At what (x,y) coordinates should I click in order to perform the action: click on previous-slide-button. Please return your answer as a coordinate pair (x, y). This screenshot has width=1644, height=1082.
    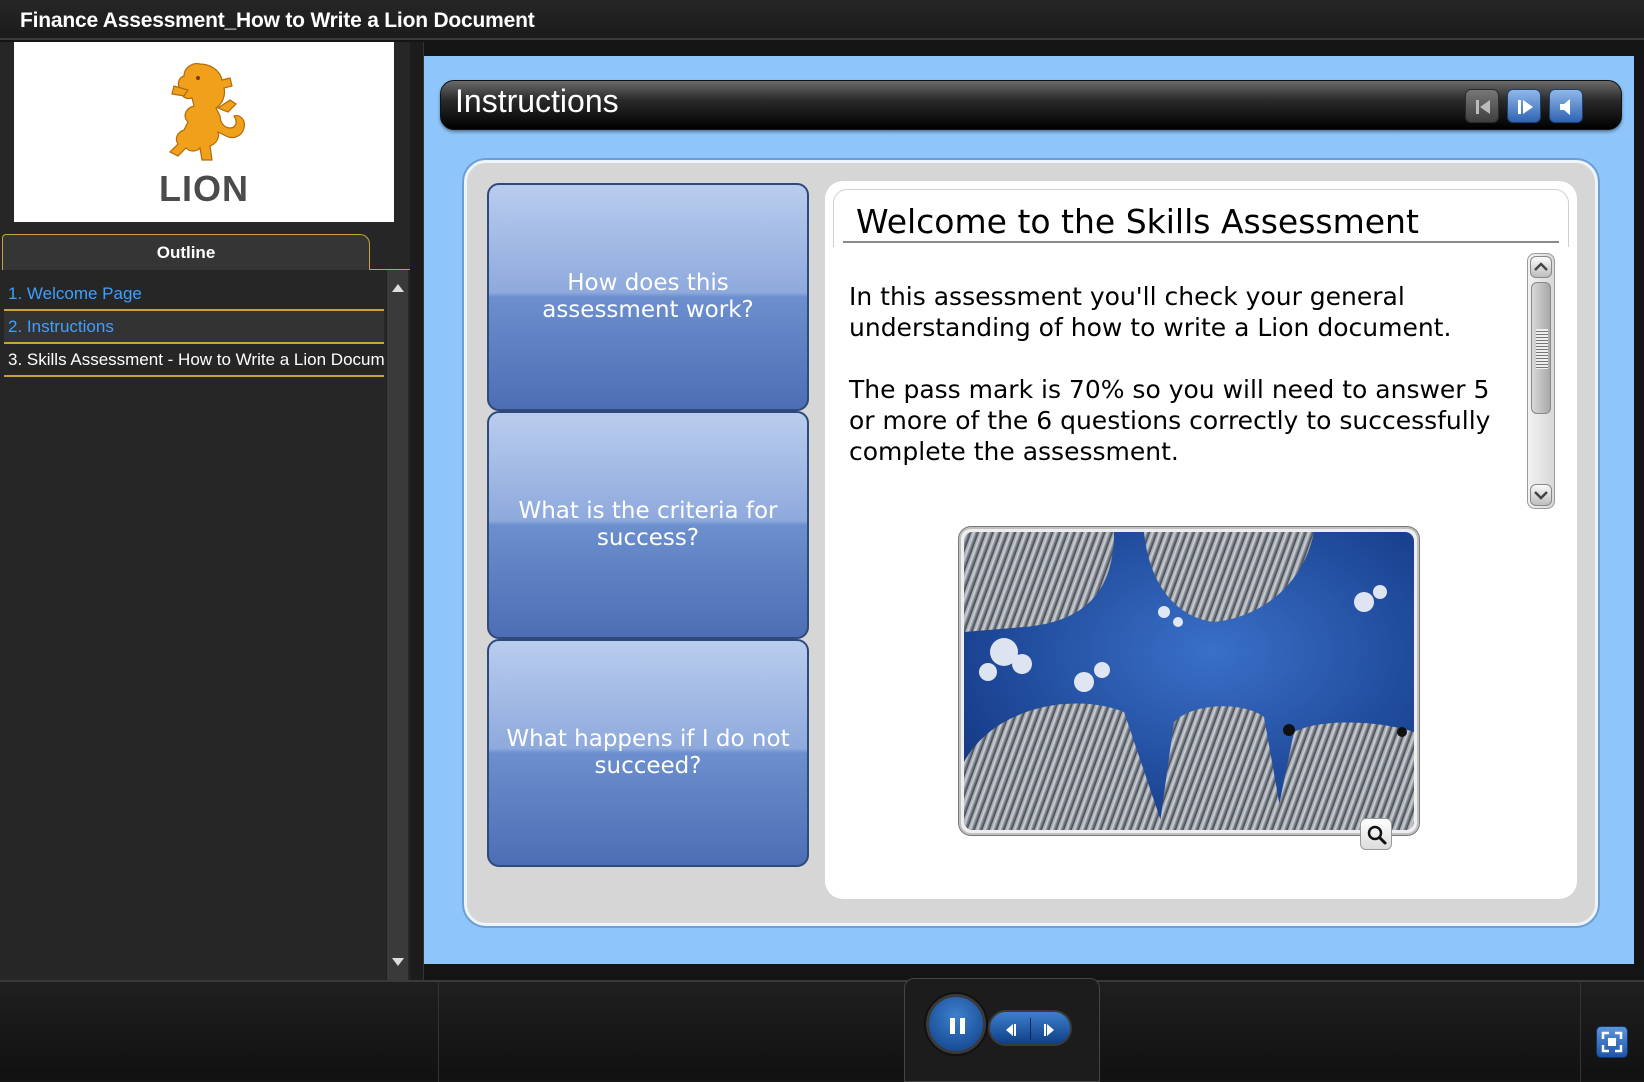
    Looking at the image, I should click on (1482, 106).